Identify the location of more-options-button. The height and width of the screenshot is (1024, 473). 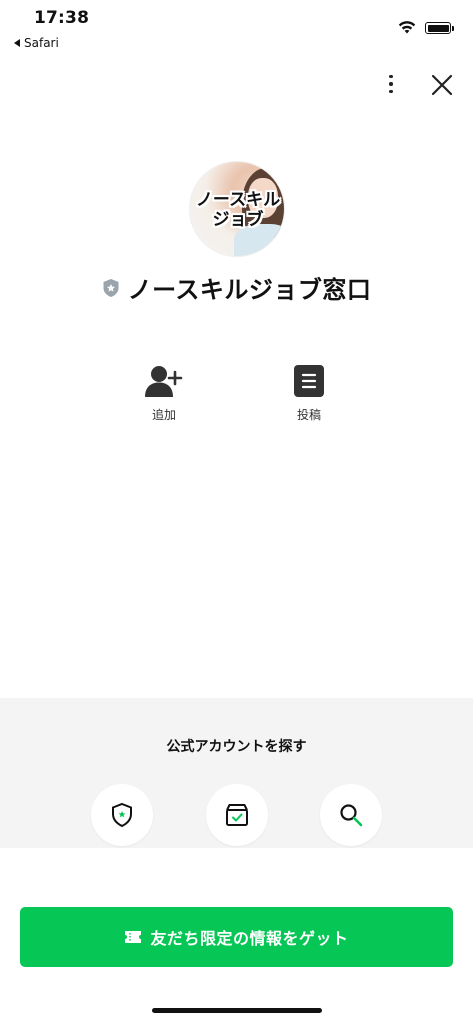
(391, 84).